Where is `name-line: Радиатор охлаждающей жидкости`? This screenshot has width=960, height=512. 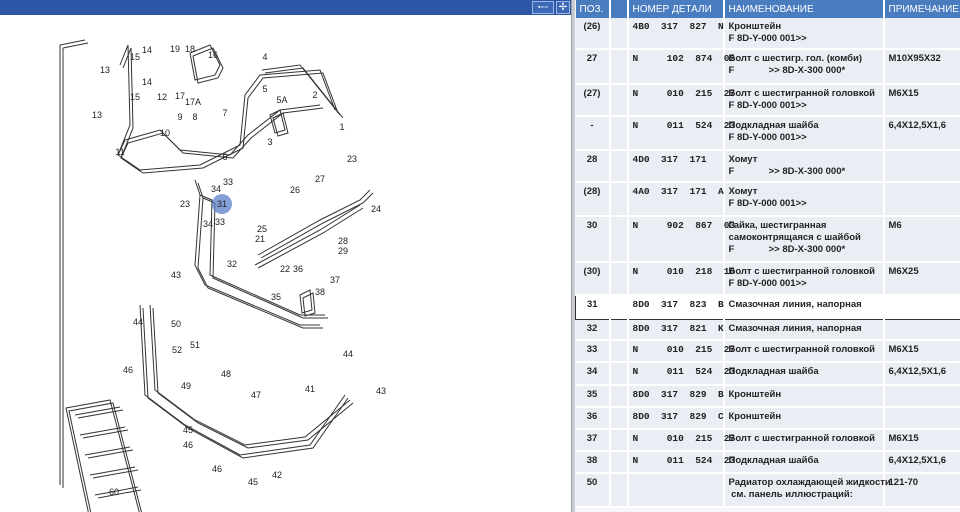 name-line: Радиатор охлаждающей жидкости is located at coordinates (809, 482).